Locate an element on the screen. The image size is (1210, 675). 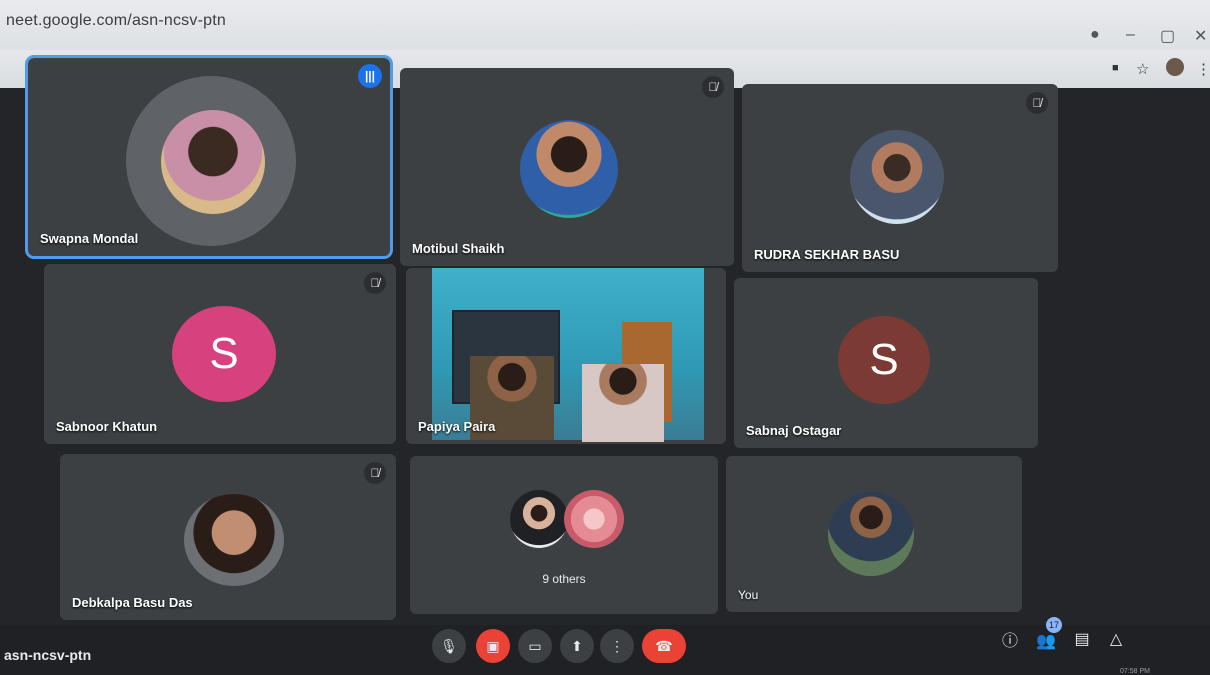
mic-icon: 🎙 is located at coordinates (449, 645).